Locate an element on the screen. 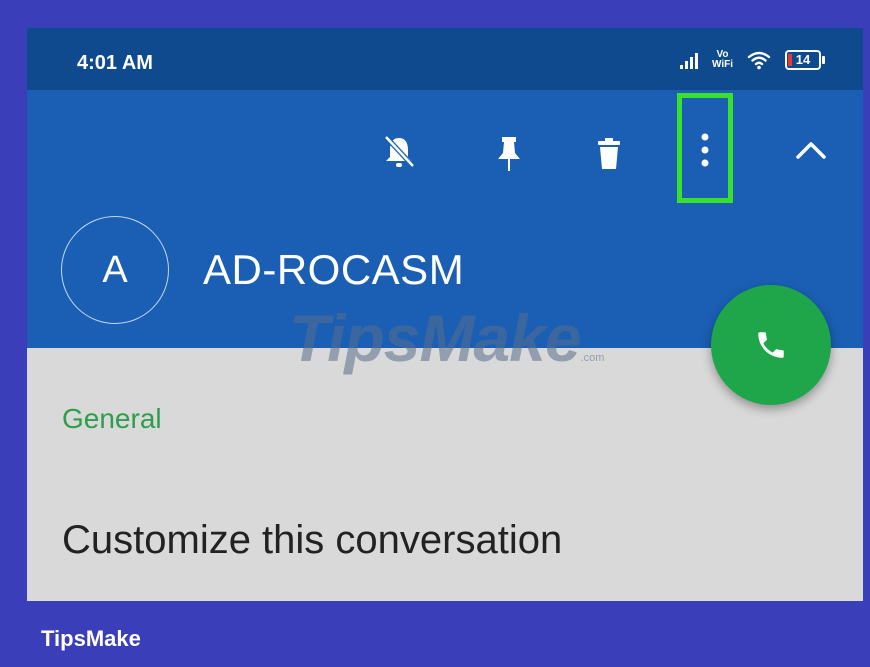 The height and width of the screenshot is (667, 870). status-bar: 4:01 AM Vo WiFi 14 is located at coordinates (445, 59).